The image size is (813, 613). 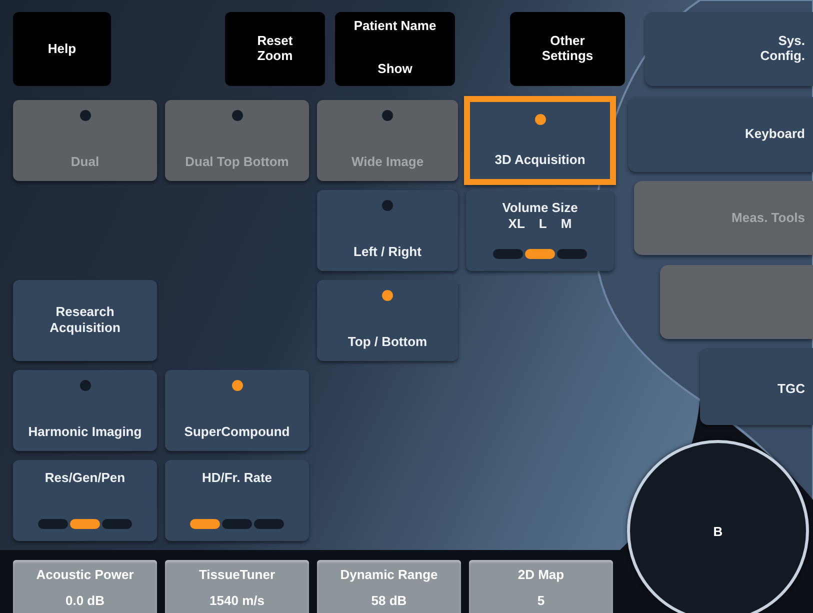 I want to click on mode-button: SuperCompound, so click(x=237, y=410).